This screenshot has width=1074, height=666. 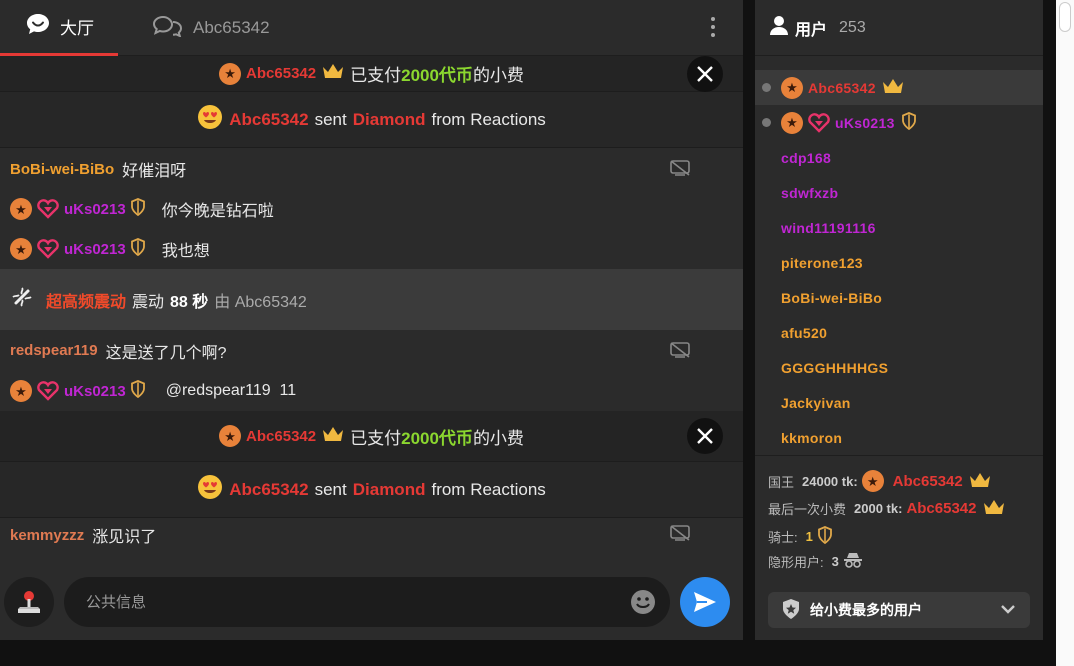 What do you see at coordinates (804, 332) in the screenshot?
I see `user-name: afu520` at bounding box center [804, 332].